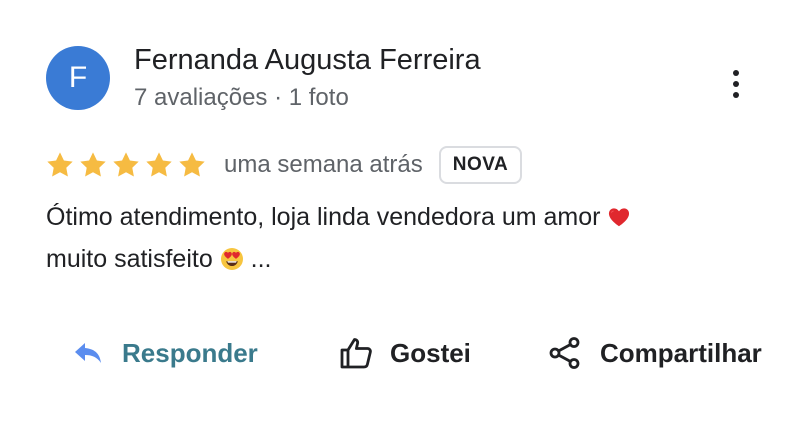 Image resolution: width=802 pixels, height=432 pixels. What do you see at coordinates (88, 353) in the screenshot?
I see `reply-arrow-icon` at bounding box center [88, 353].